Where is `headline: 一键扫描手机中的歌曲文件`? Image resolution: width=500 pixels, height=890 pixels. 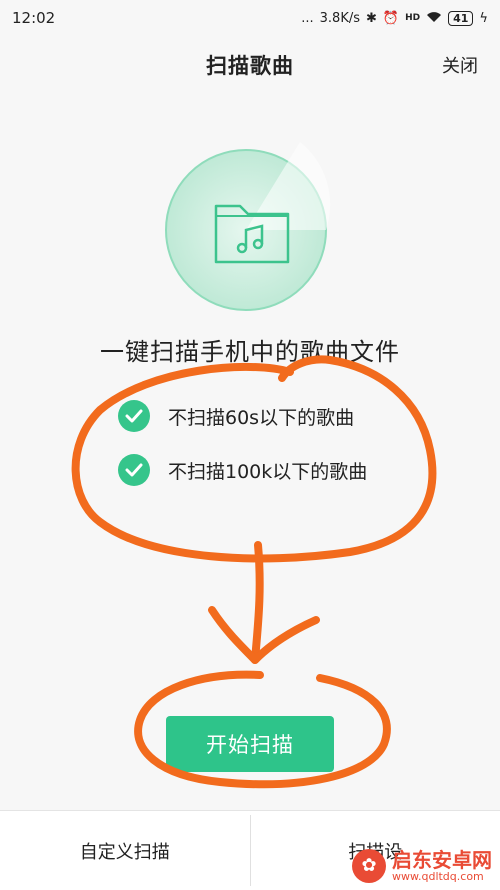 headline: 一键扫描手机中的歌曲文件 is located at coordinates (250, 349).